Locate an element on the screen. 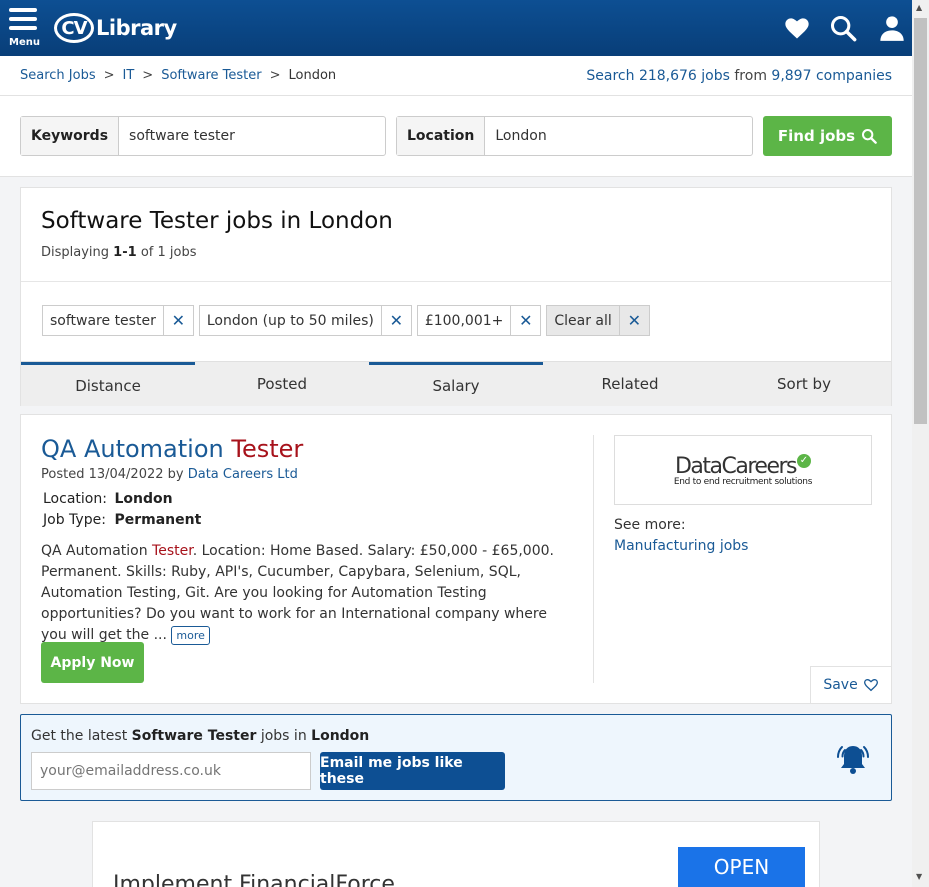 The width and height of the screenshot is (929, 887). breadcrumb-software-tester: Software Tester is located at coordinates (211, 75).